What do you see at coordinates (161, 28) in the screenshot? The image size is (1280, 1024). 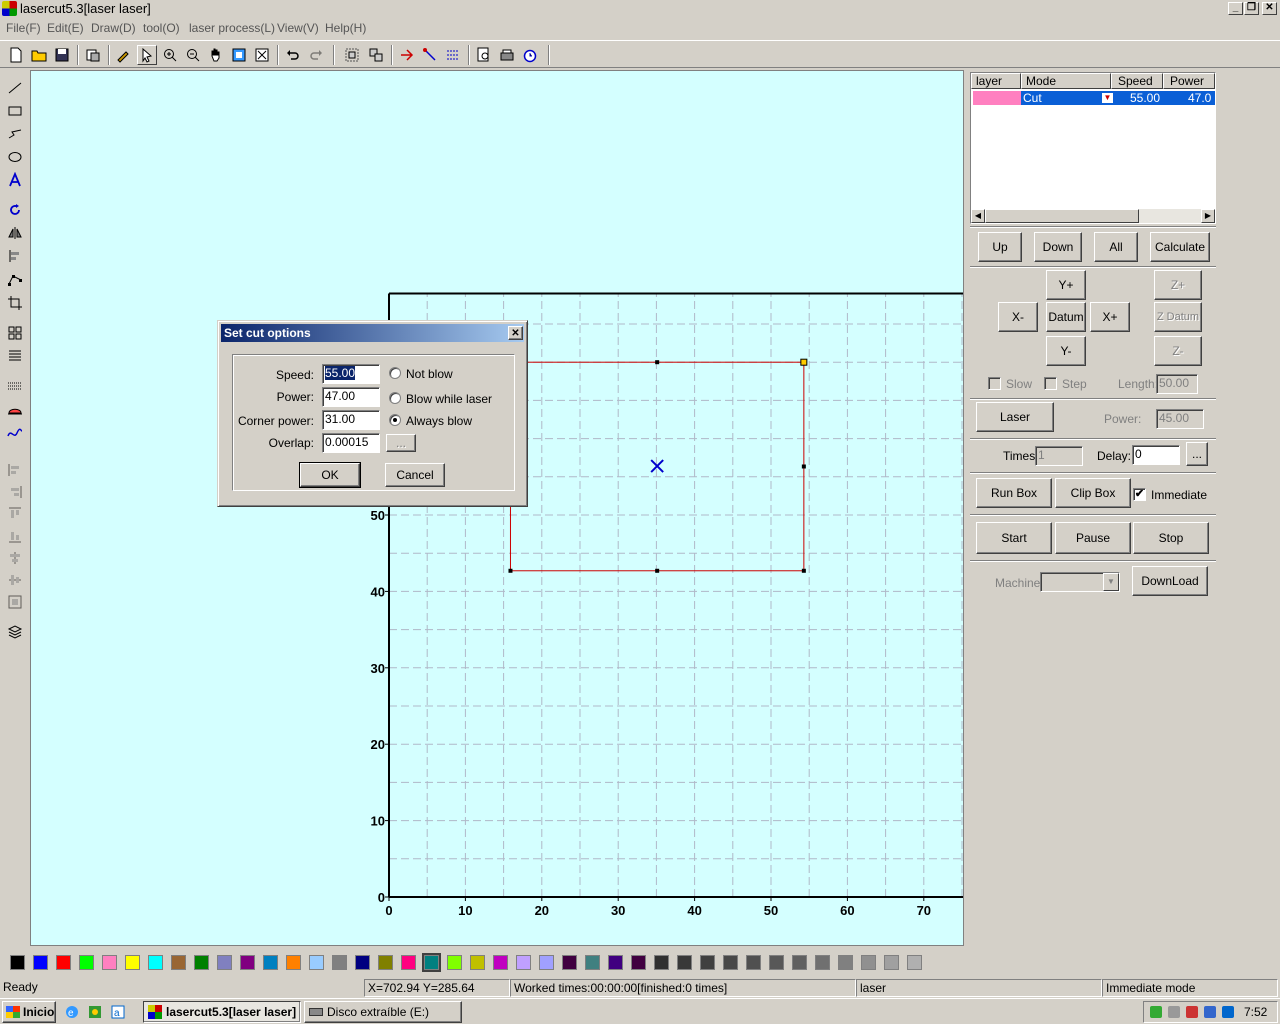 I see `menu-tool: tool(O)` at bounding box center [161, 28].